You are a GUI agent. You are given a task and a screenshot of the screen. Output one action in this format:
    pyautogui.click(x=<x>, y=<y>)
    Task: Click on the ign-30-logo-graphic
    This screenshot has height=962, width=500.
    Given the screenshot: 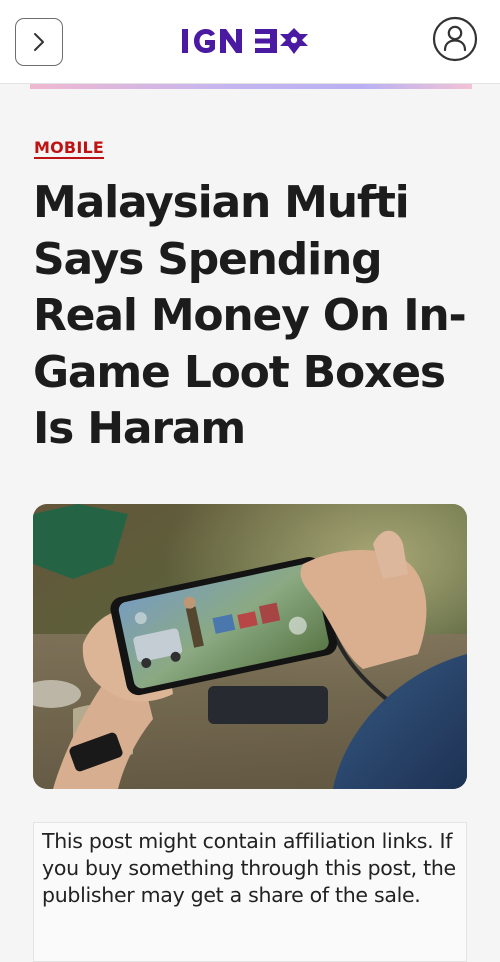 What is the action you would take?
    pyautogui.click(x=245, y=41)
    